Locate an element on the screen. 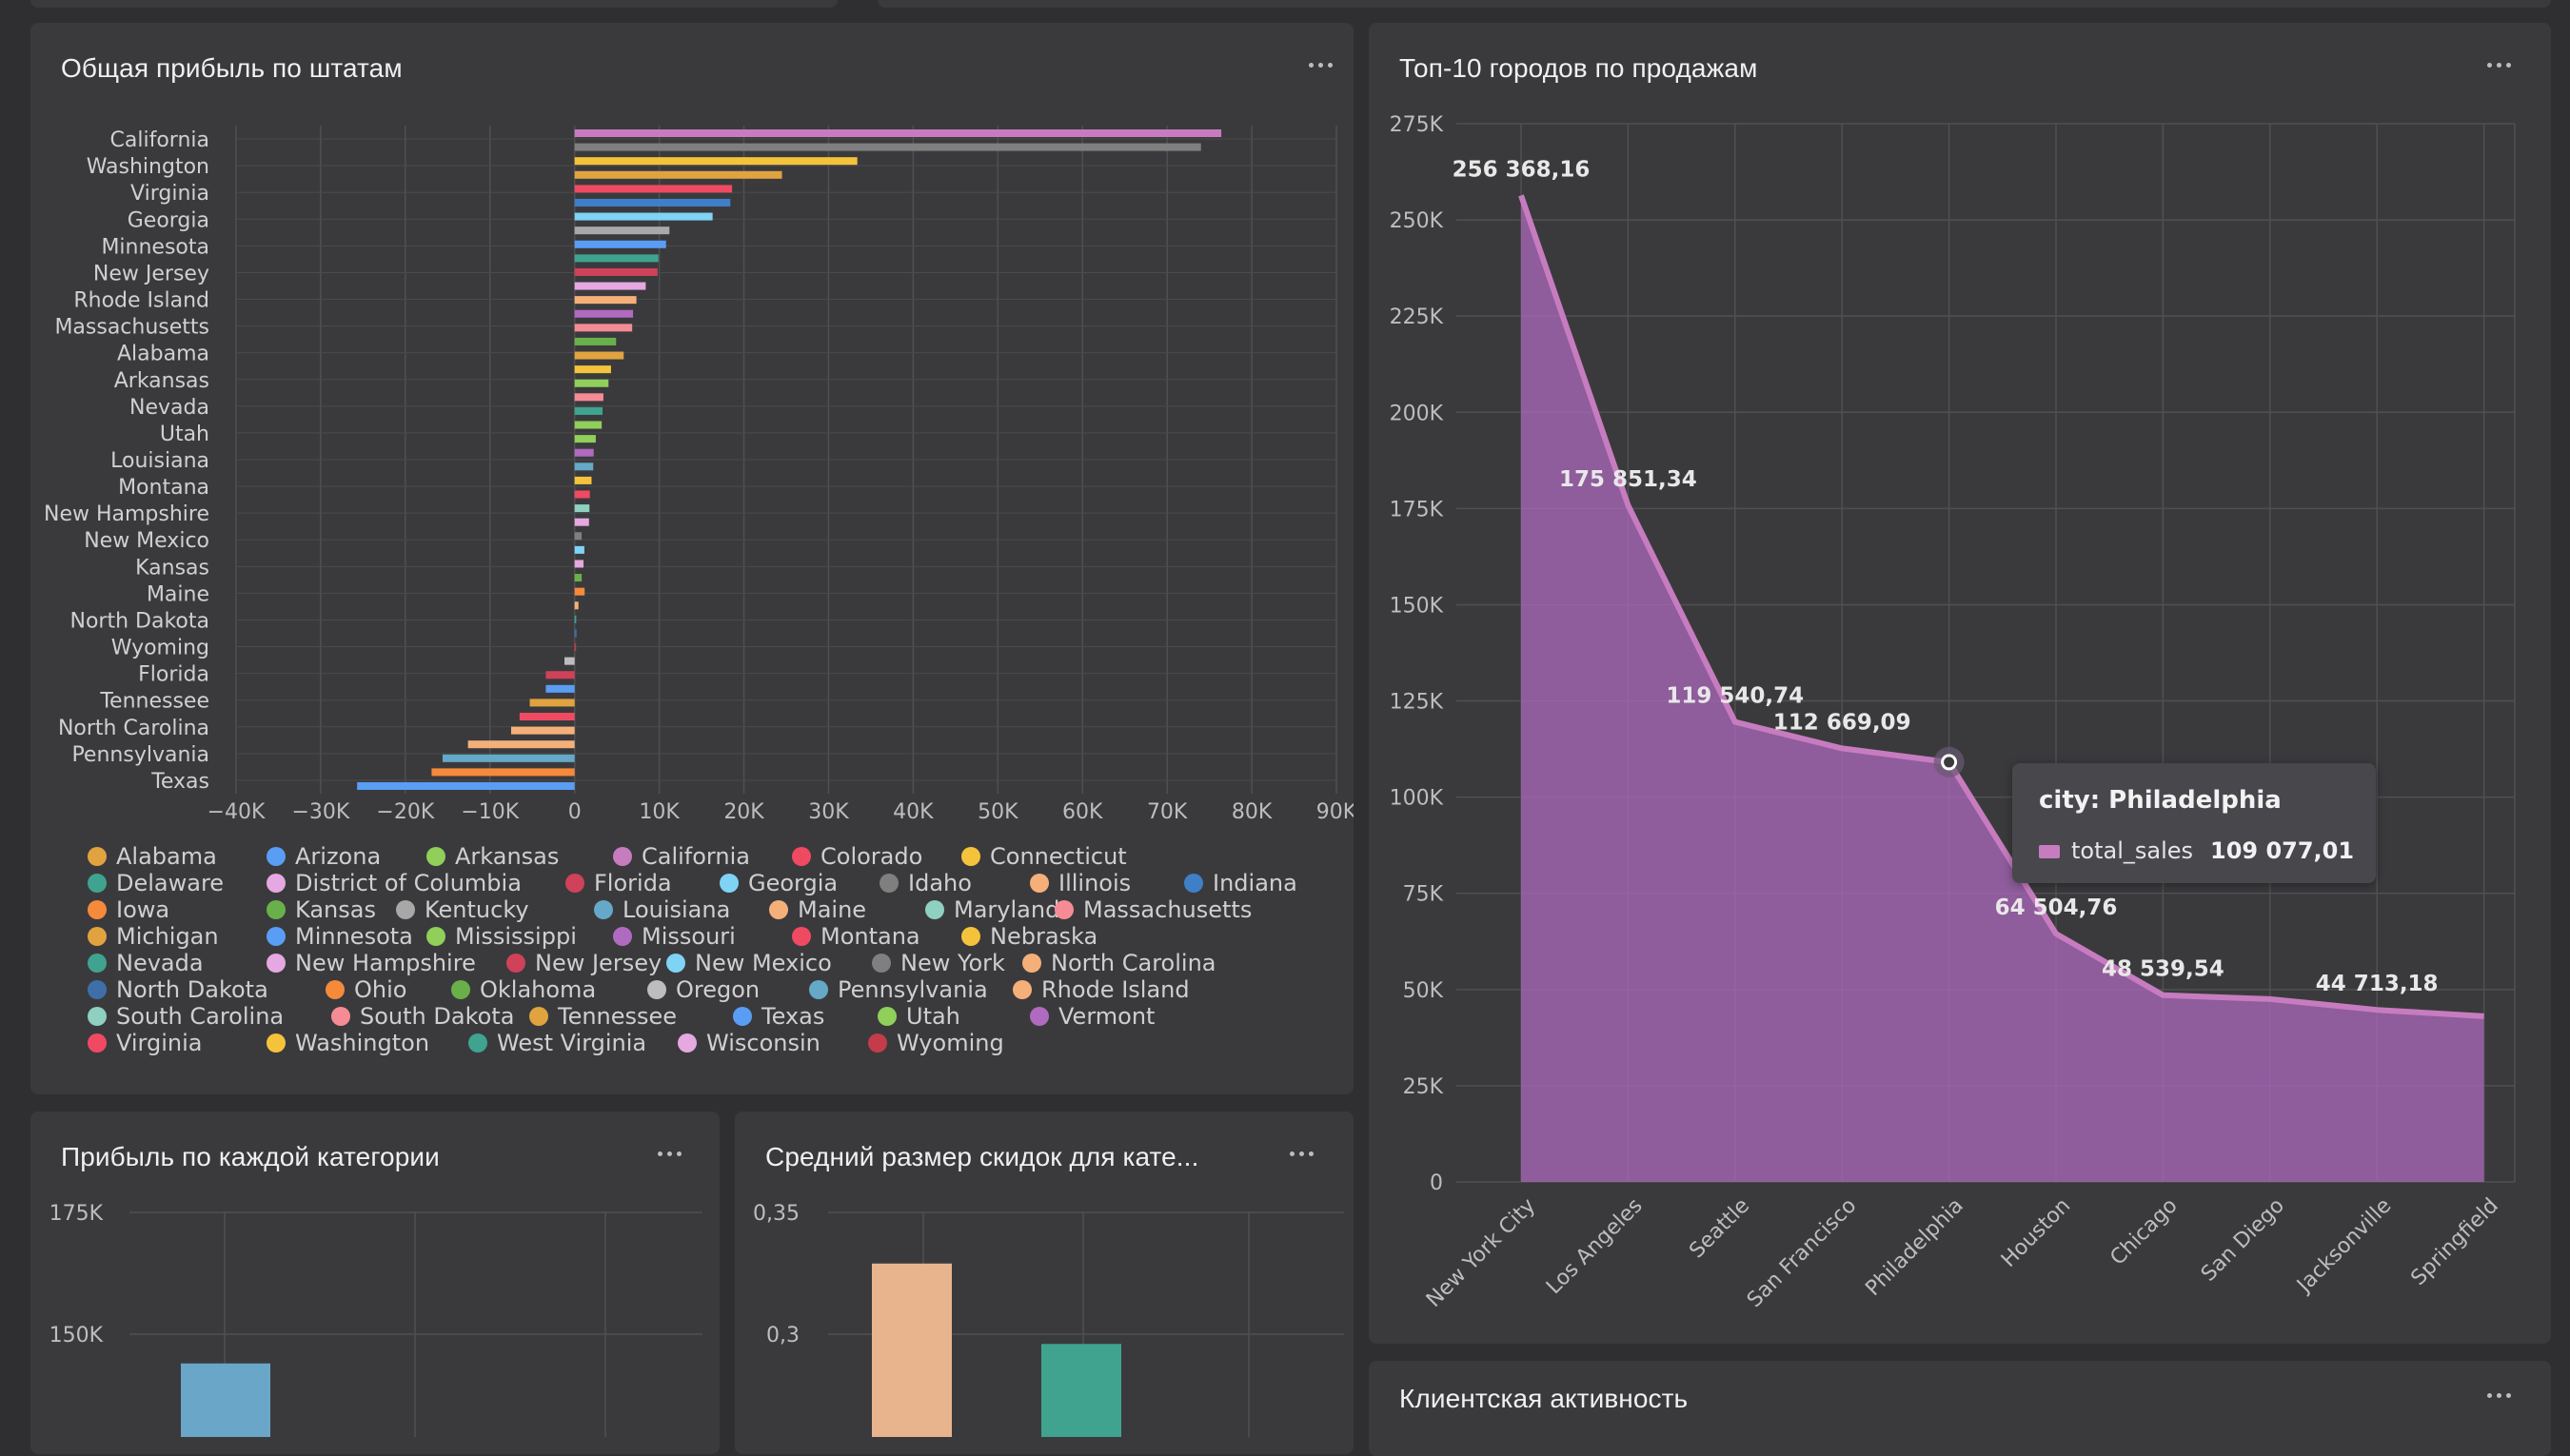  legend-item-north-dakota: North Dakota is located at coordinates (178, 989).